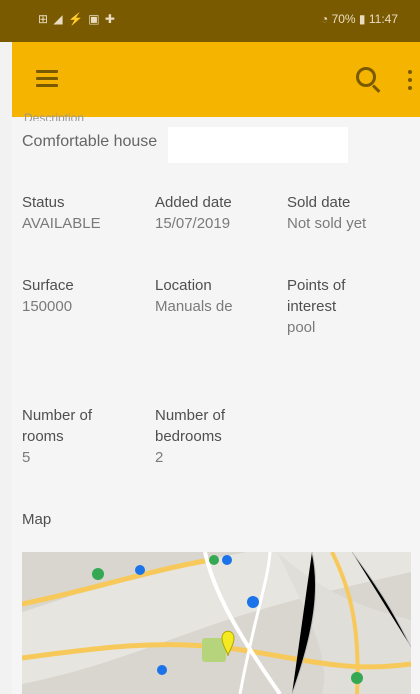 The height and width of the screenshot is (694, 420). Describe the element at coordinates (48, 285) in the screenshot. I see `field-label: Surface` at that location.